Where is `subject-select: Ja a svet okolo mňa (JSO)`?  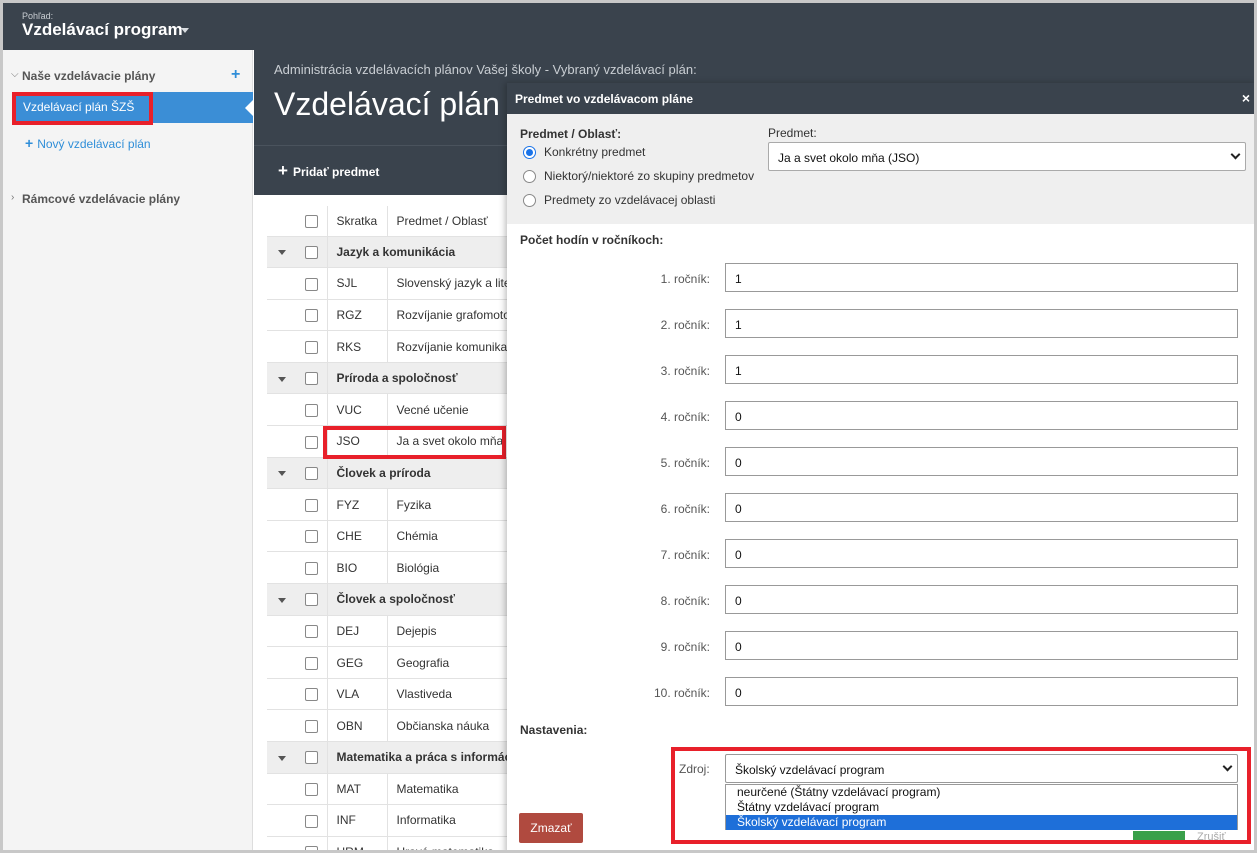 subject-select: Ja a svet okolo mňa (JSO) is located at coordinates (1007, 156).